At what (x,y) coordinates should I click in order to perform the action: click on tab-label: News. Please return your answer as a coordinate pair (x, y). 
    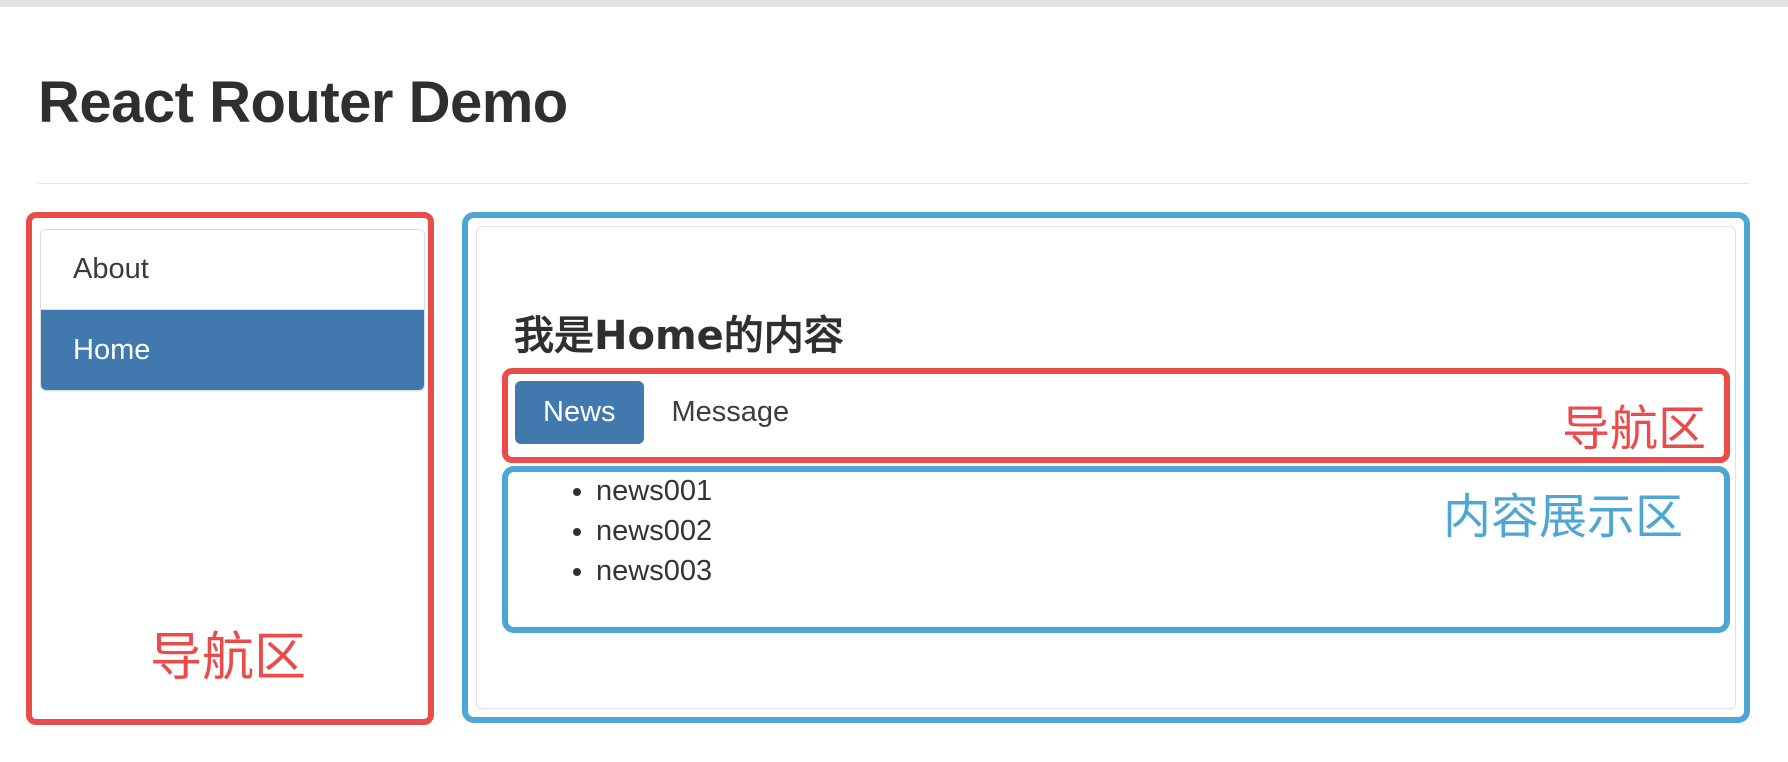
    Looking at the image, I should click on (579, 412).